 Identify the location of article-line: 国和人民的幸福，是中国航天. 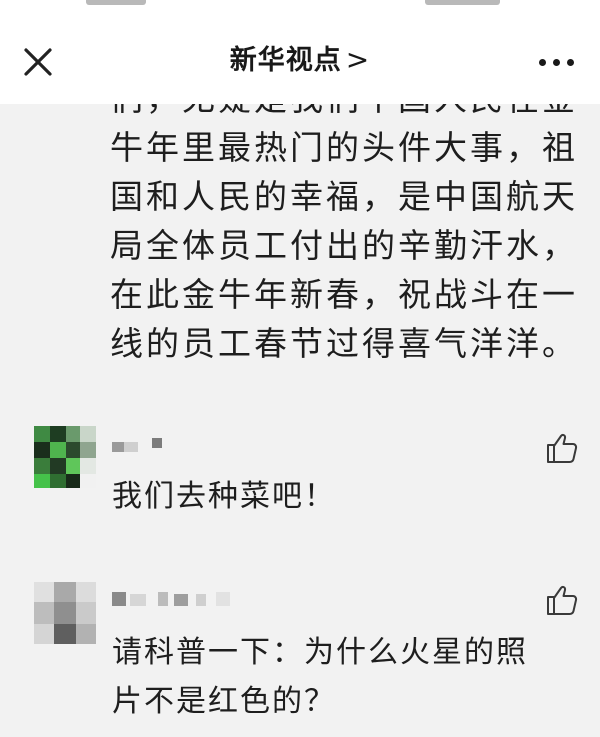
(344, 196).